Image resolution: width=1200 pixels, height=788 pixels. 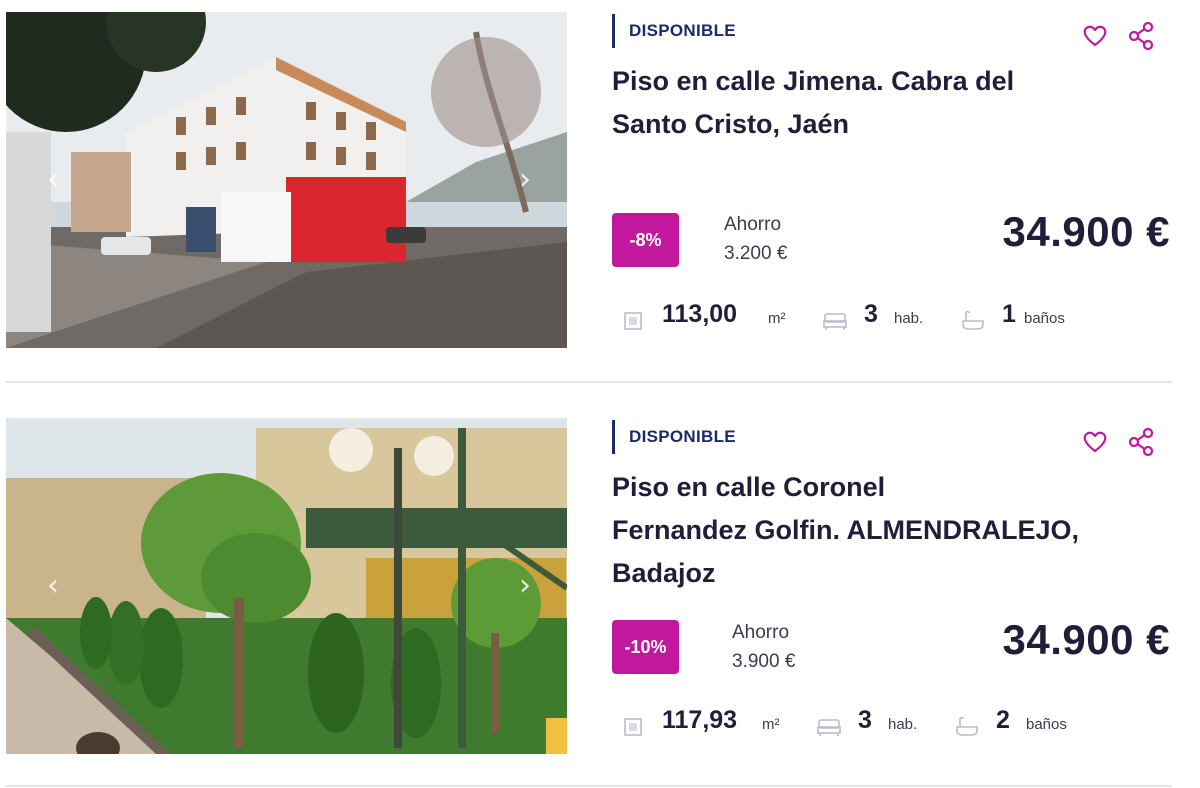 What do you see at coordinates (664, 573) in the screenshot?
I see `title-line: Badajoz` at bounding box center [664, 573].